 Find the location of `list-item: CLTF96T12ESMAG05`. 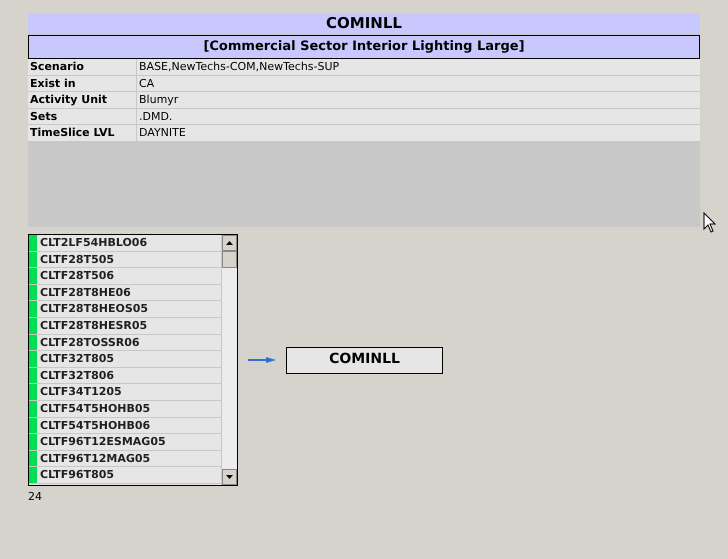

list-item: CLTF96T12ESMAG05 is located at coordinates (125, 442).